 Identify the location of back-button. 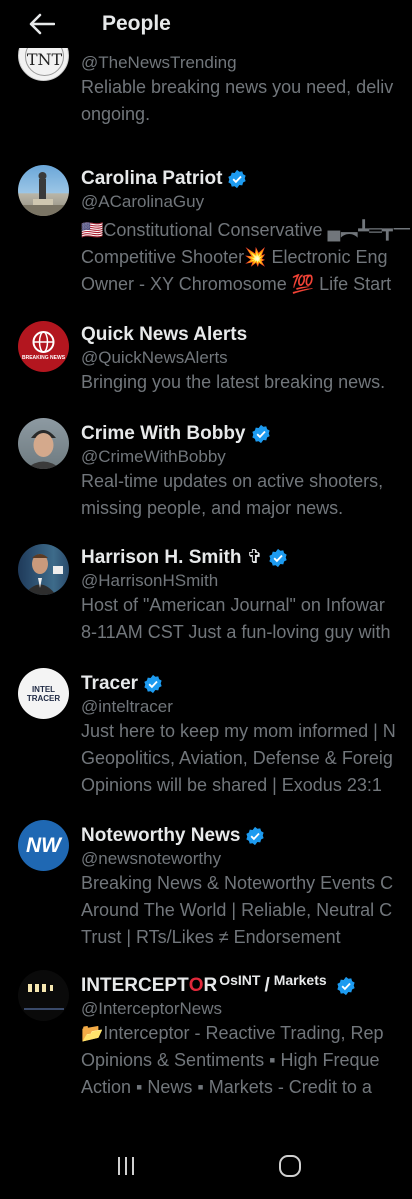
(42, 24).